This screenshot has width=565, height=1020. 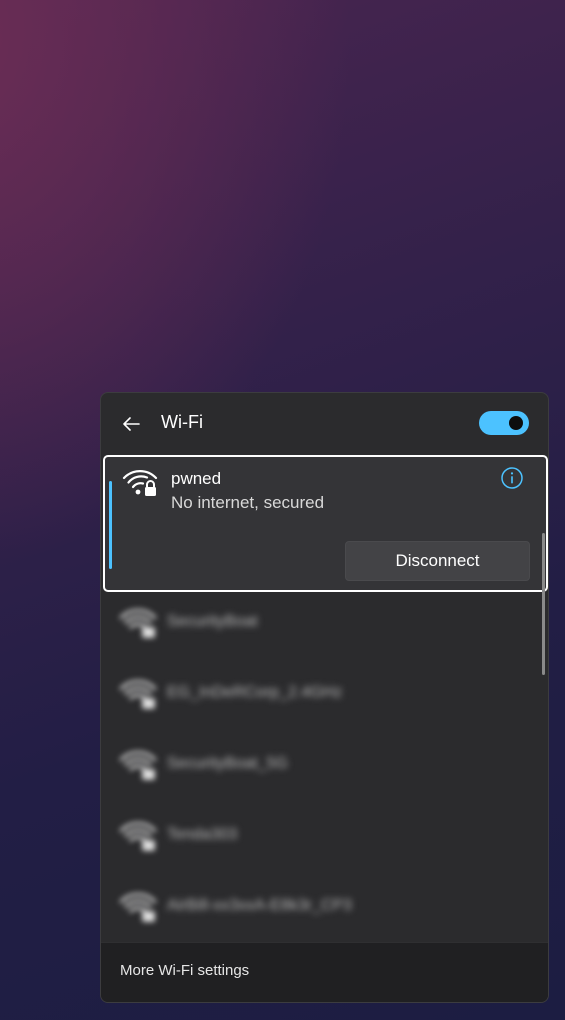 I want to click on back-button, so click(x=131, y=424).